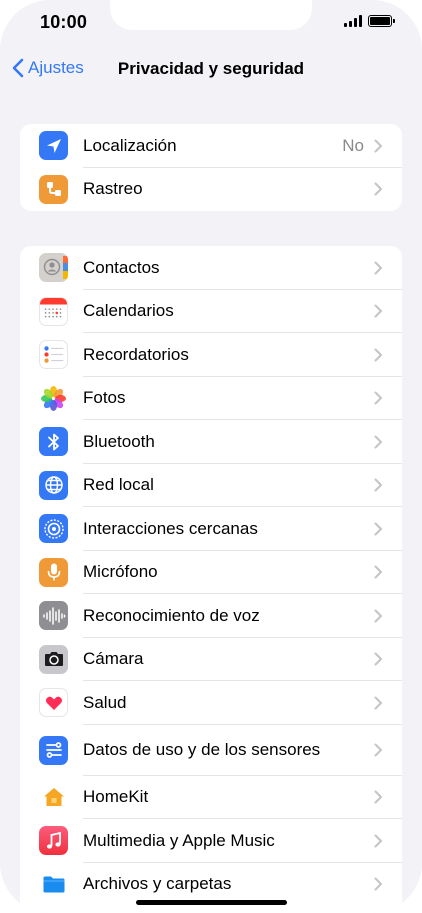  What do you see at coordinates (171, 615) in the screenshot?
I see `row-label: Reconocimiento de voz` at bounding box center [171, 615].